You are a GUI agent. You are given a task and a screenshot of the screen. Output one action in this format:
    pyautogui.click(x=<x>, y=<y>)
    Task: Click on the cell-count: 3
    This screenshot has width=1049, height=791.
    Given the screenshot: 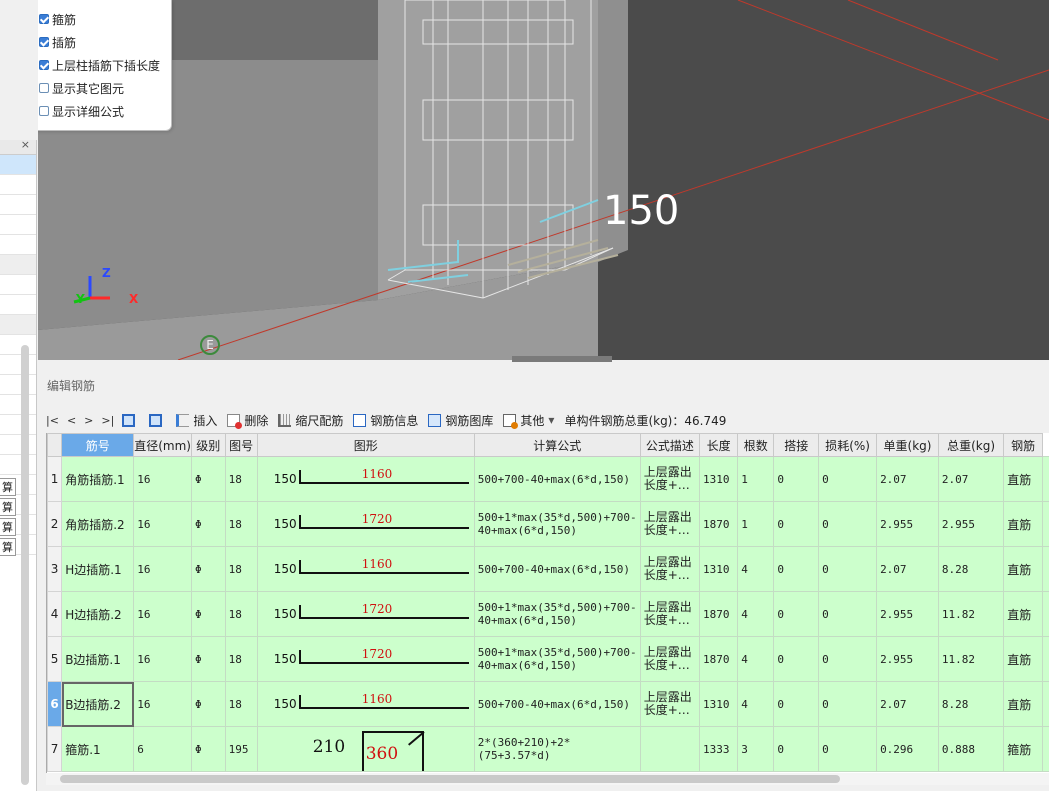 What is the action you would take?
    pyautogui.click(x=756, y=749)
    